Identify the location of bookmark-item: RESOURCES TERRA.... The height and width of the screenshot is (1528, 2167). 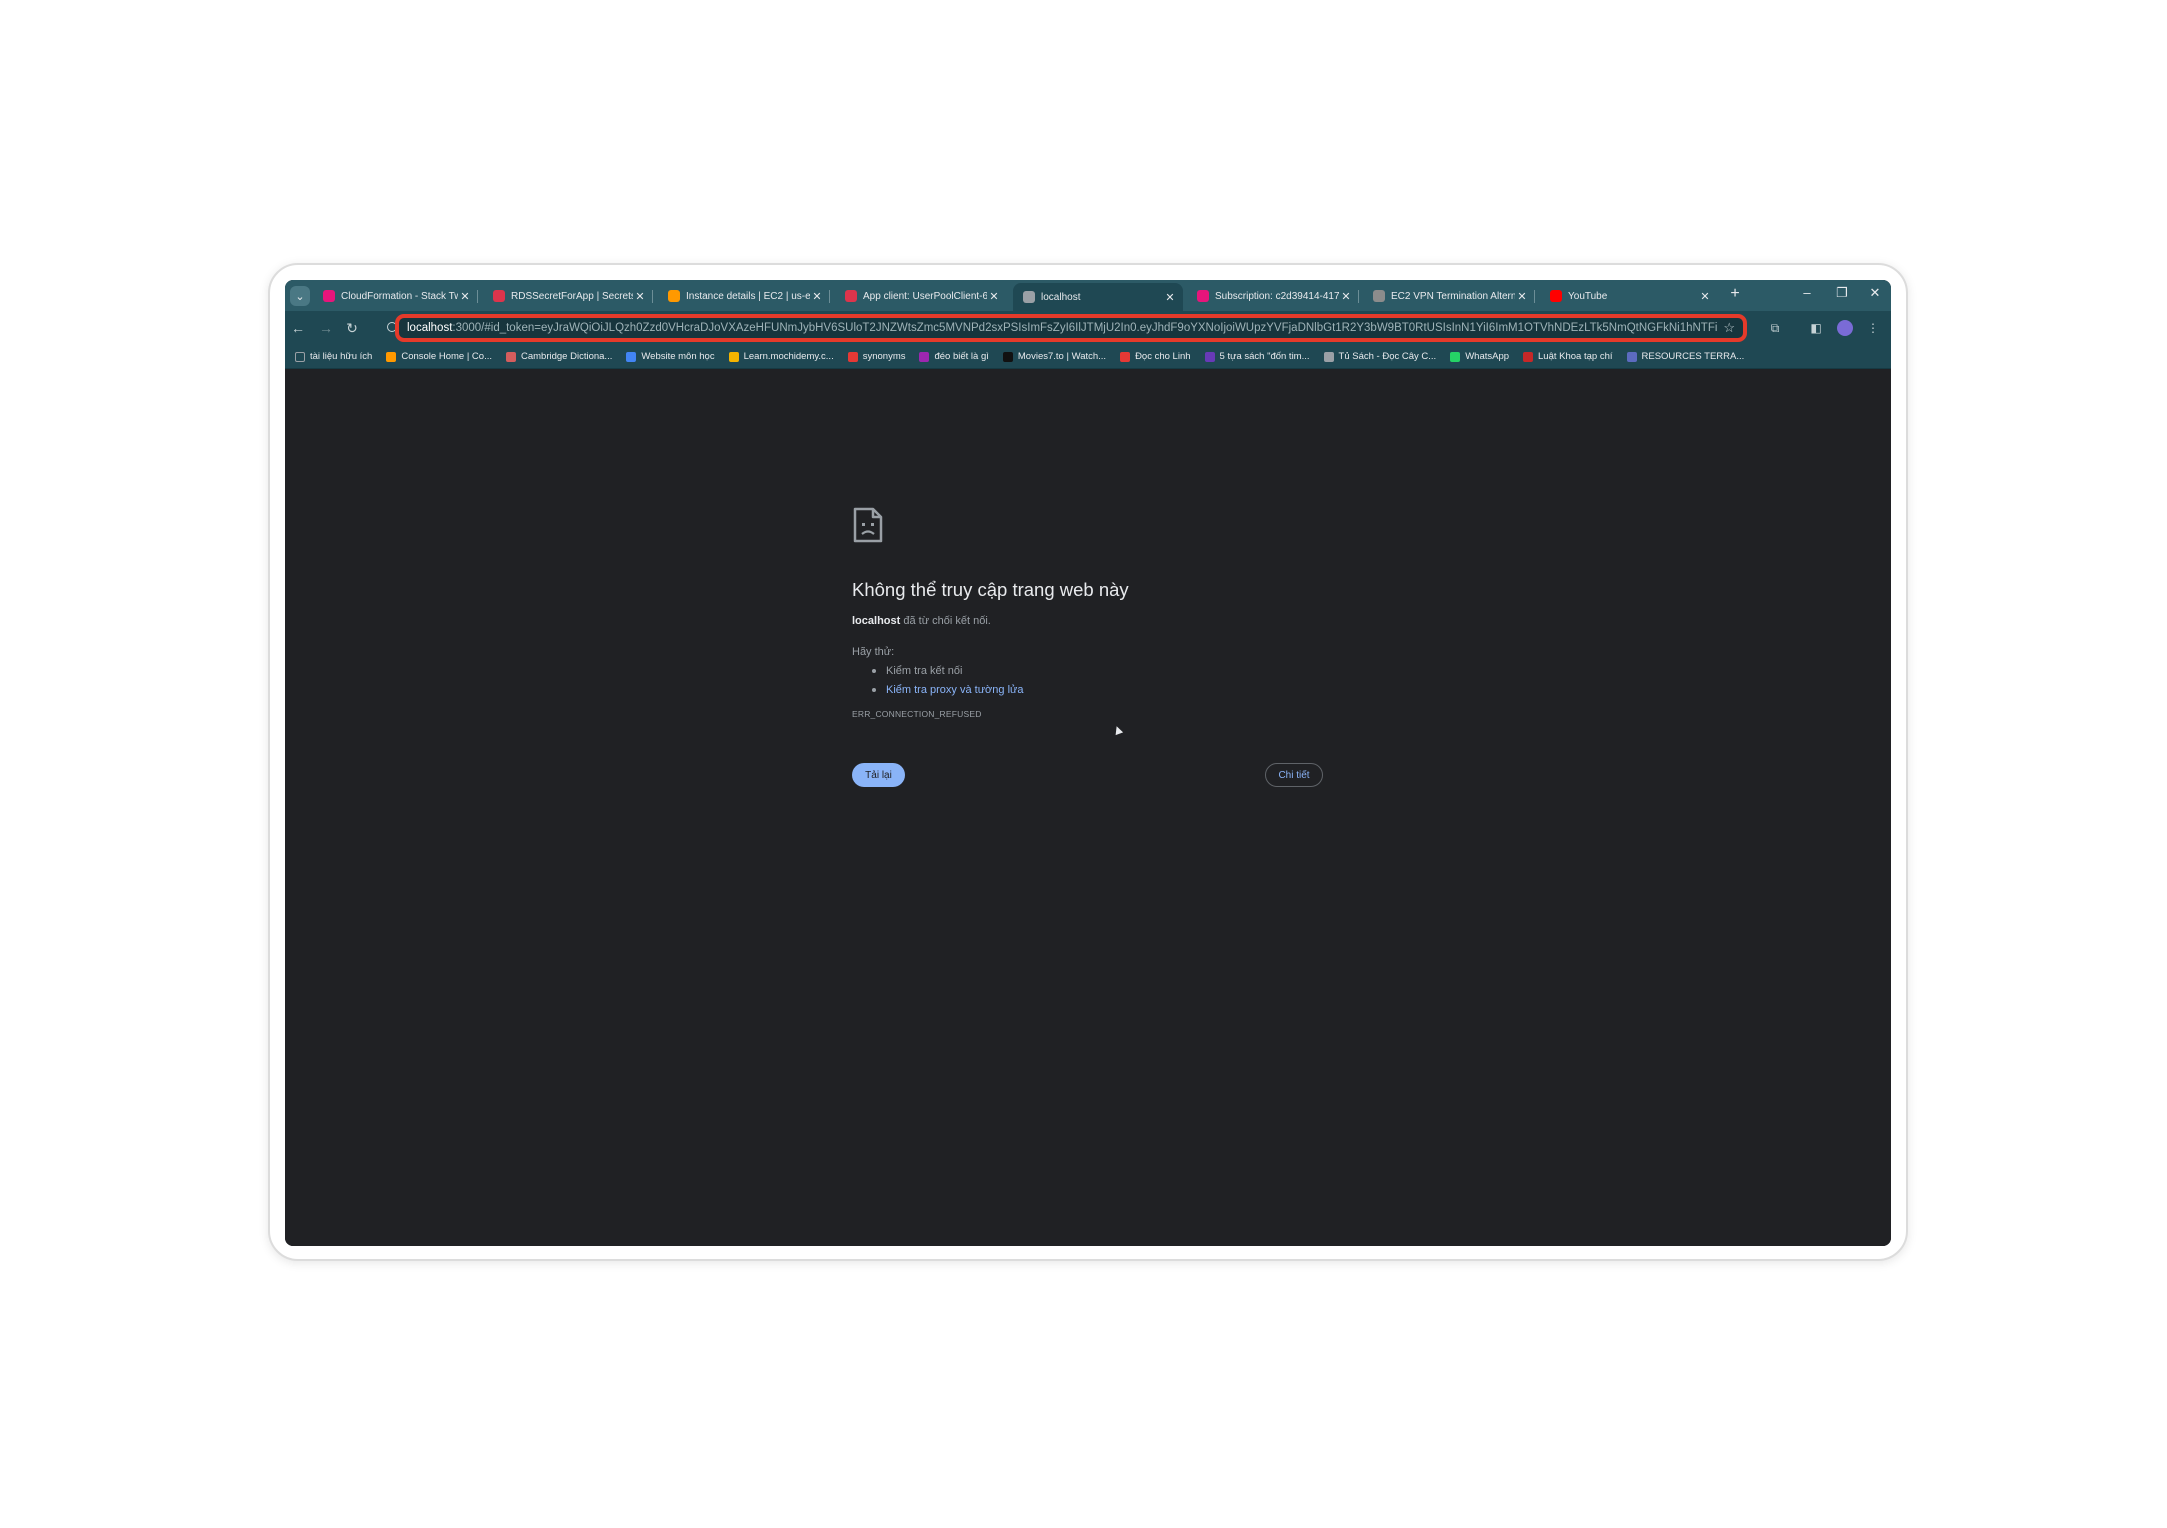
(1685, 356).